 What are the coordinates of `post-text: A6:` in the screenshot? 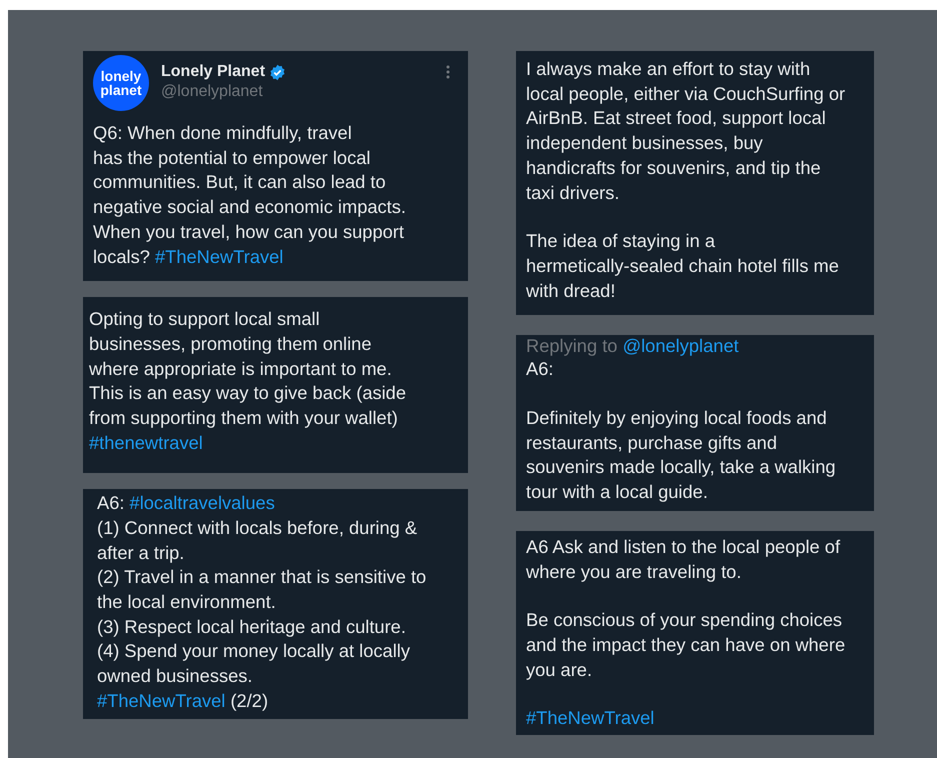 It's located at (540, 369).